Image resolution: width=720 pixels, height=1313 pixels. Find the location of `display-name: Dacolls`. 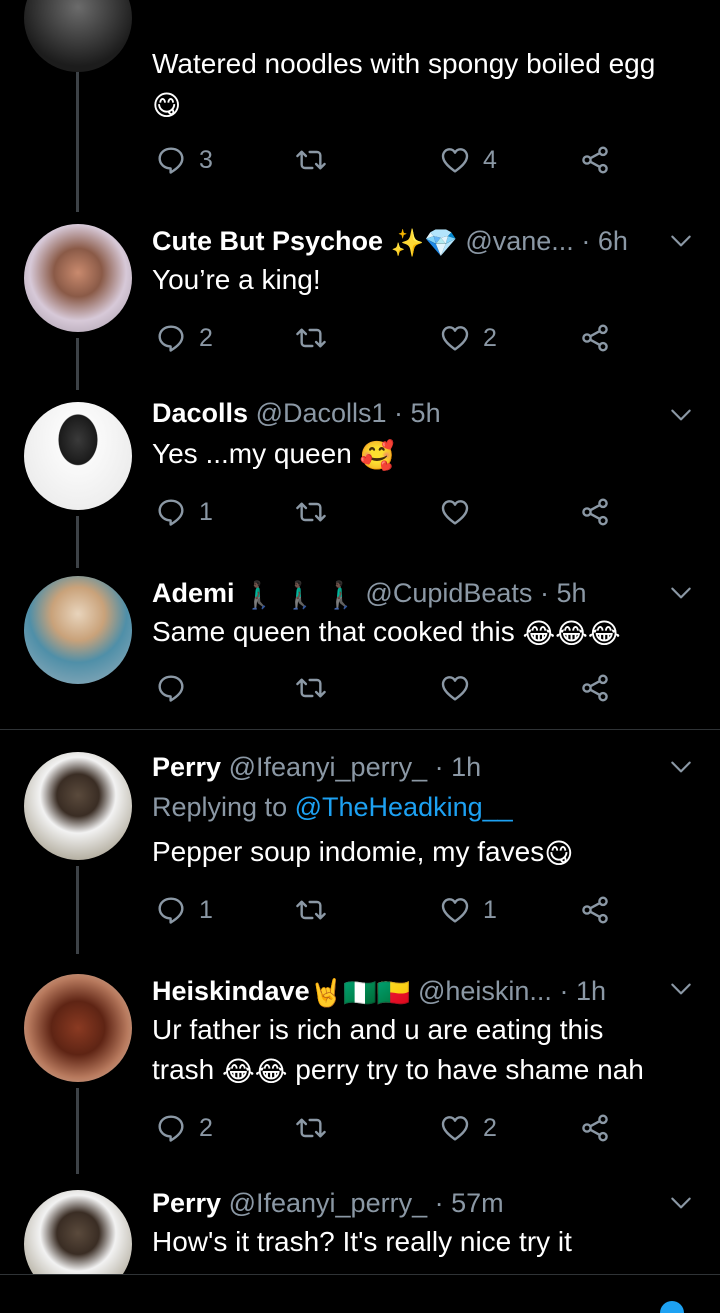

display-name: Dacolls is located at coordinates (200, 413).